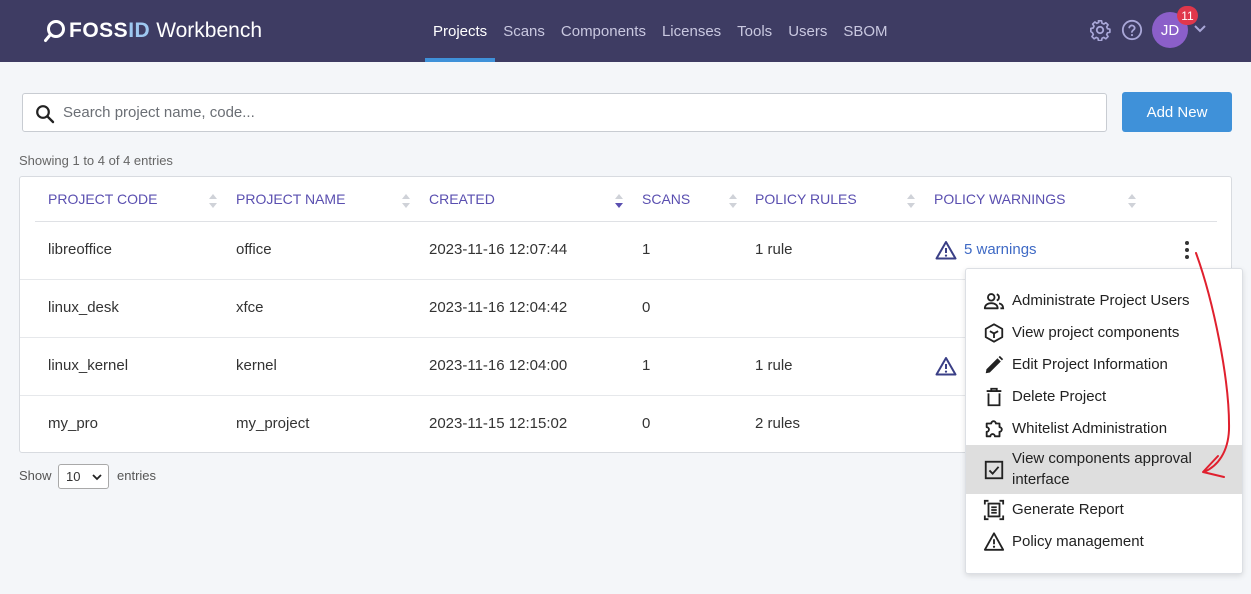  What do you see at coordinates (83, 309) in the screenshot?
I see `cell-project-code: linux_desk` at bounding box center [83, 309].